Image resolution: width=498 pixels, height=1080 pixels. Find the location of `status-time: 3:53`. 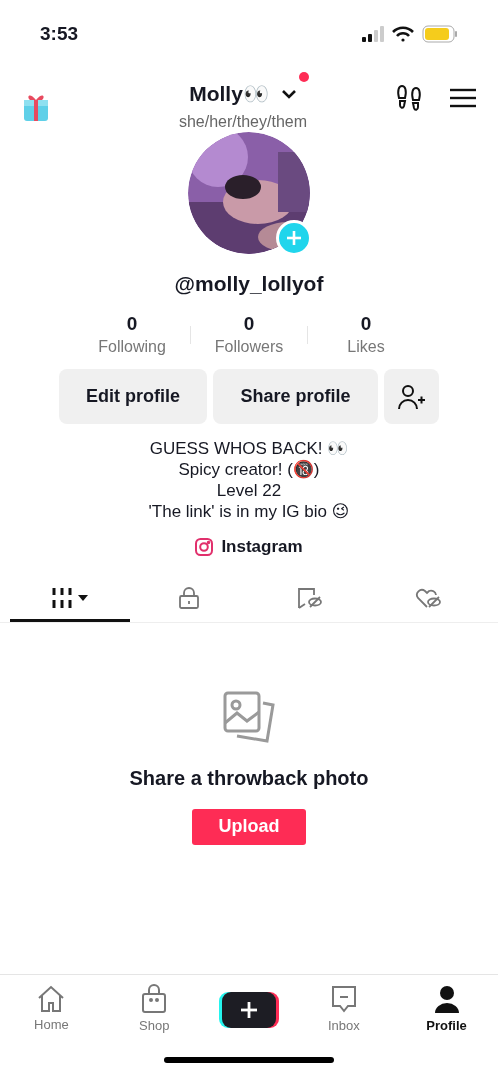

status-time: 3:53 is located at coordinates (59, 33).